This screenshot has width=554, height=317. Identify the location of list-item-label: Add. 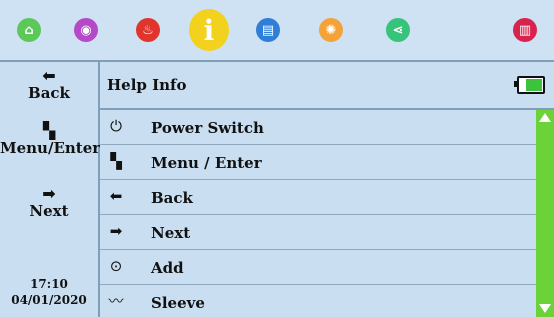
(167, 268).